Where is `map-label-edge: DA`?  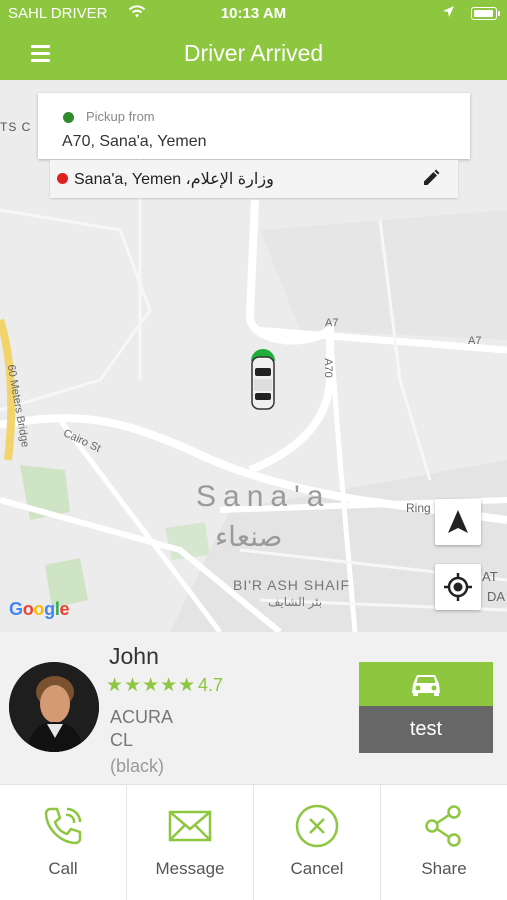 map-label-edge: DA is located at coordinates (496, 596).